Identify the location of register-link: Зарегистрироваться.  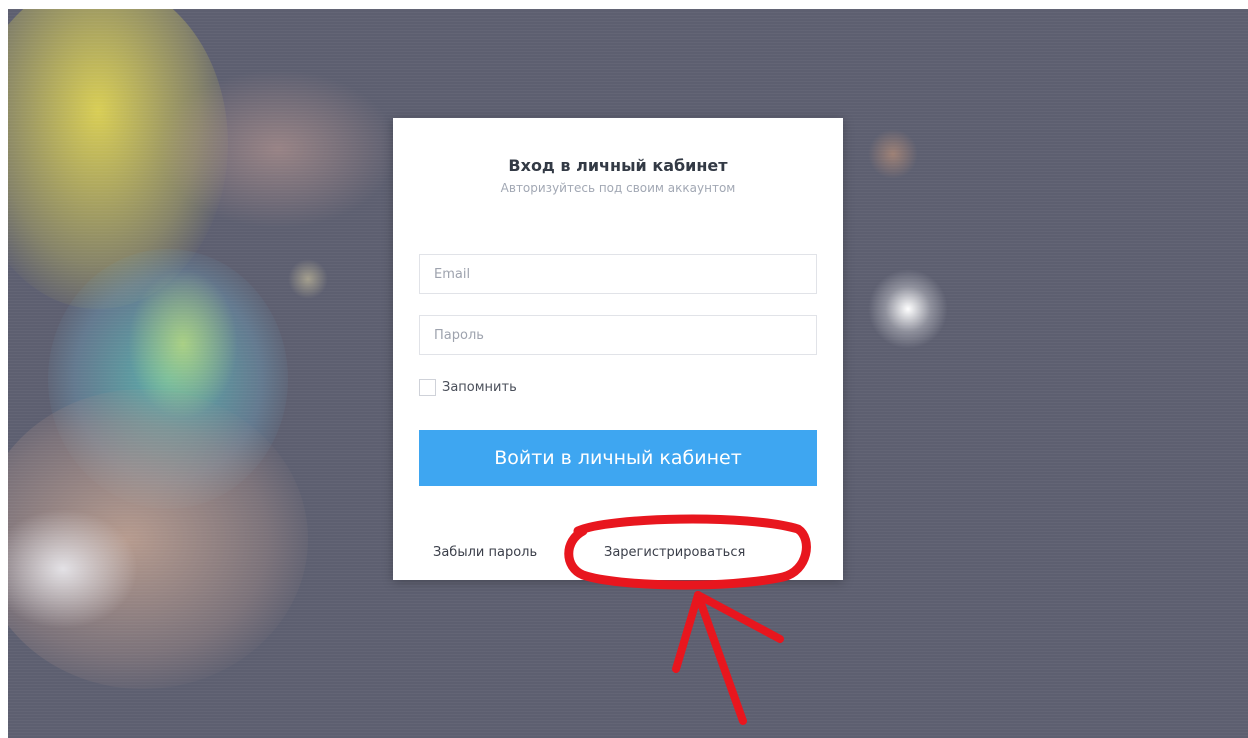
(674, 552).